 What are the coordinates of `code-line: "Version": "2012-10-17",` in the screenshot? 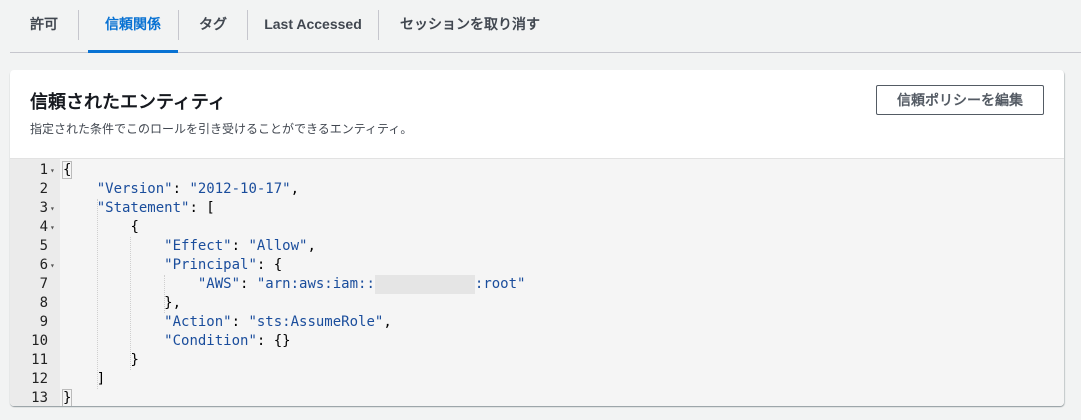 It's located at (181, 189).